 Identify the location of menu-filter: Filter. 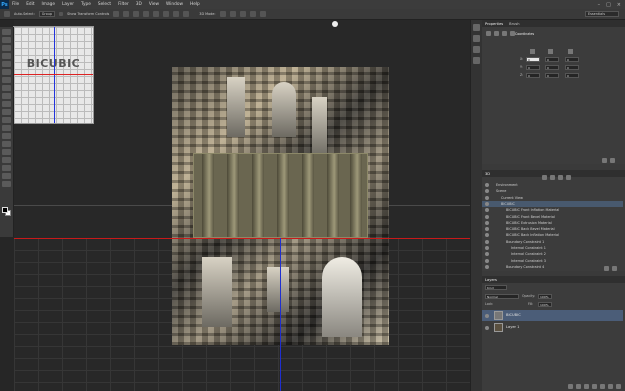
(123, 4).